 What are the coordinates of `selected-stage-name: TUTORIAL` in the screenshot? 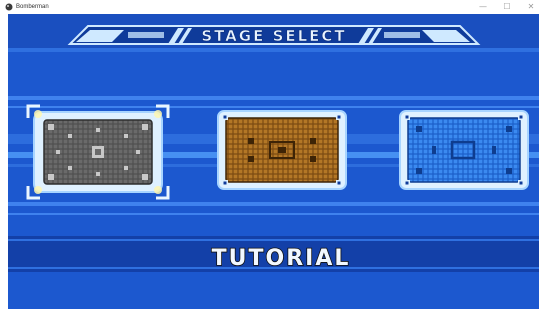 It's located at (281, 258).